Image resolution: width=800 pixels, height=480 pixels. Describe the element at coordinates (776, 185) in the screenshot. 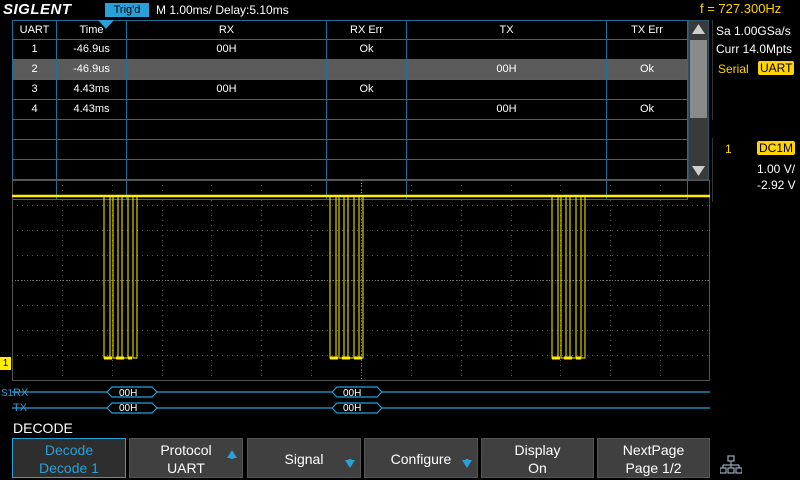

I see `channel-offset: -2.92 V` at that location.